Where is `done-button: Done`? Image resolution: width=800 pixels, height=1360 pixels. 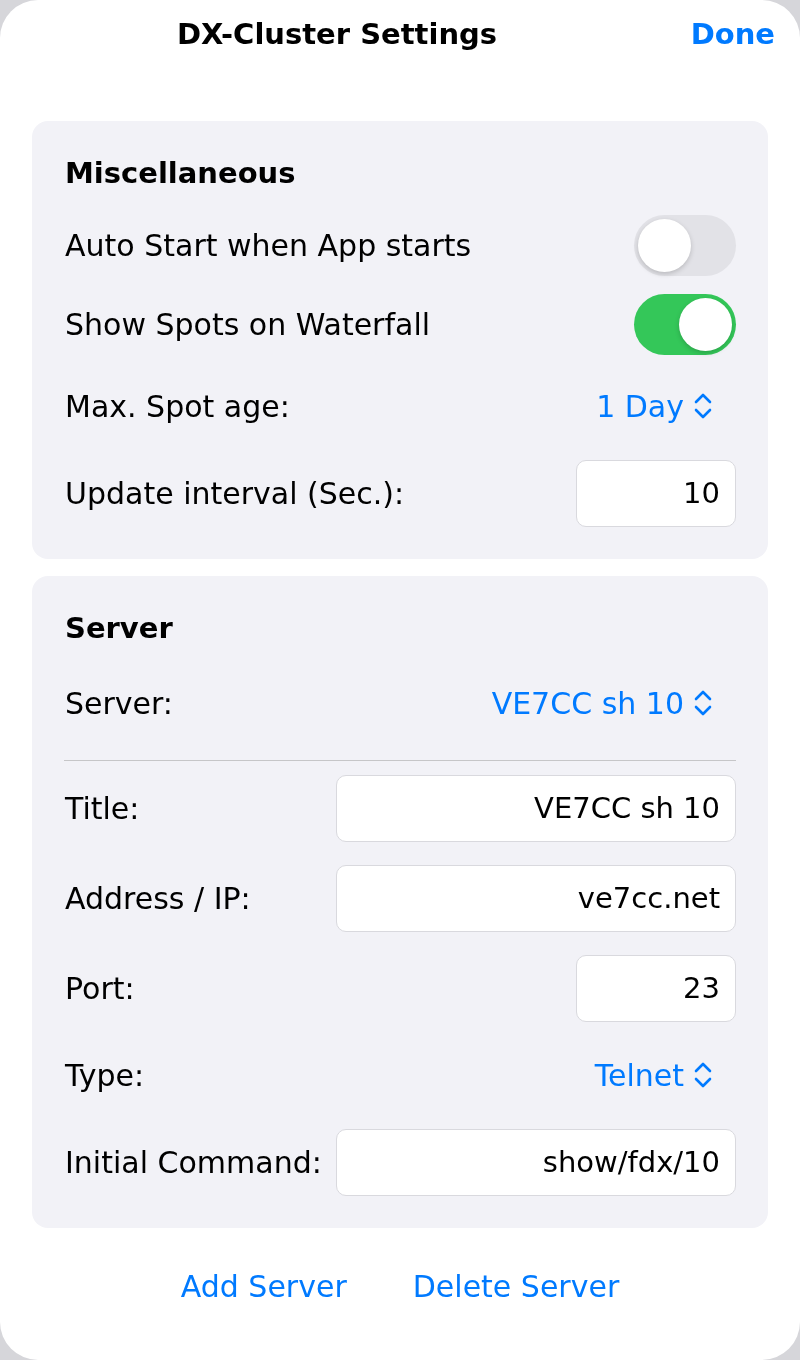 done-button: Done is located at coordinates (732, 34).